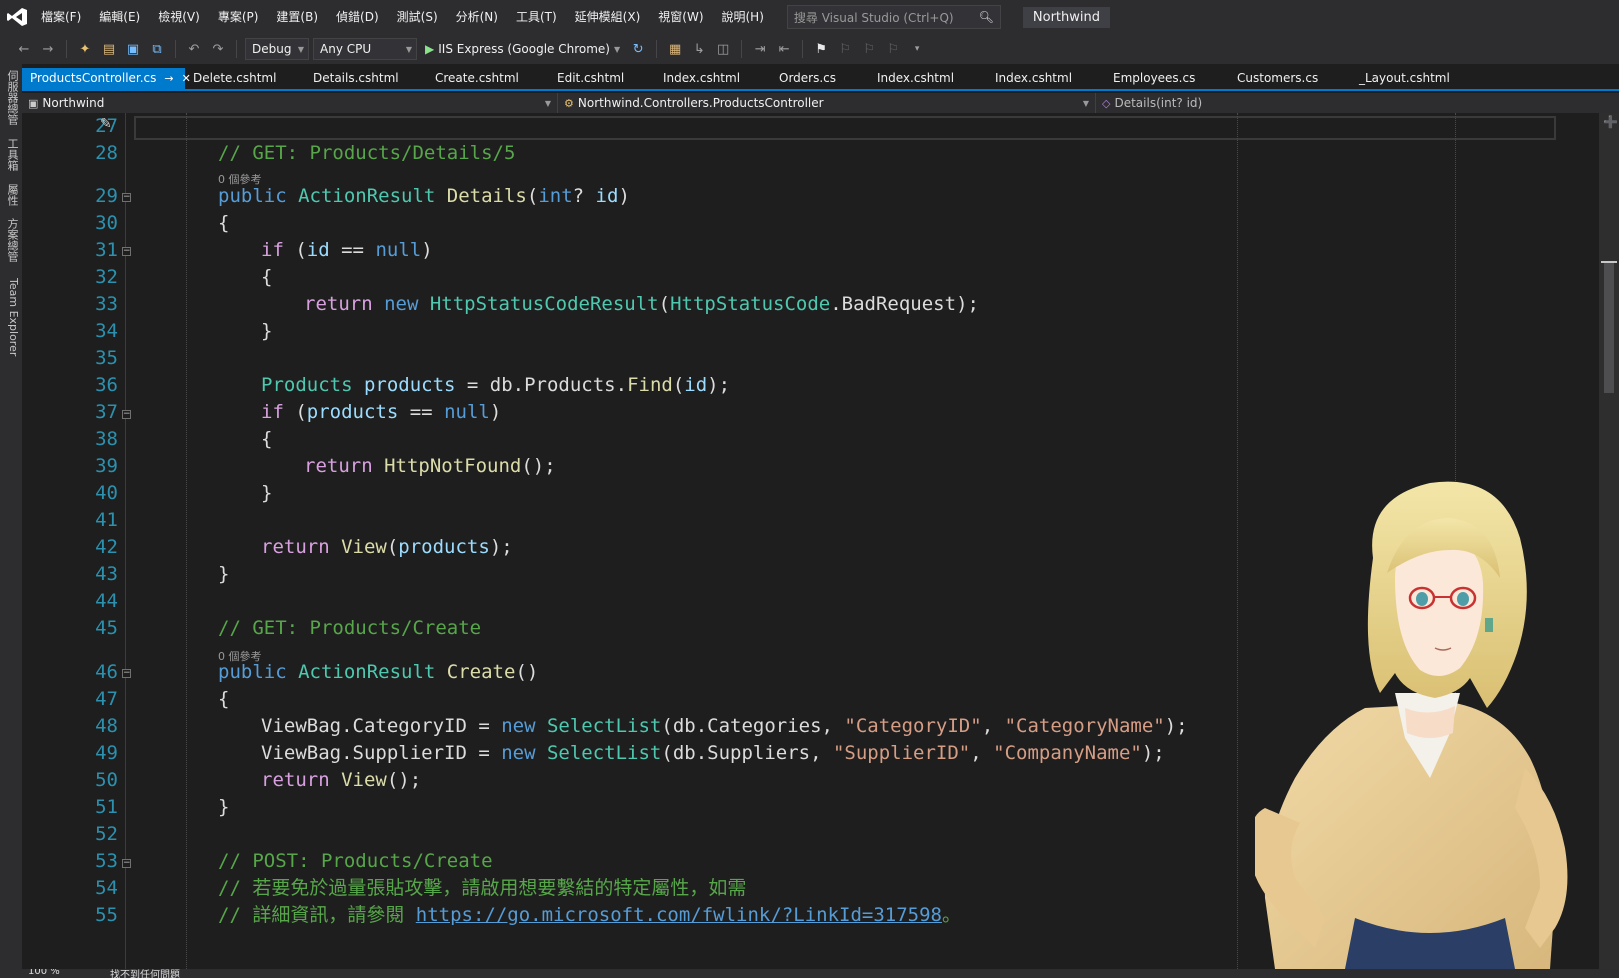  Describe the element at coordinates (986, 17) in the screenshot. I see `search-icon: 🔍︎` at that location.